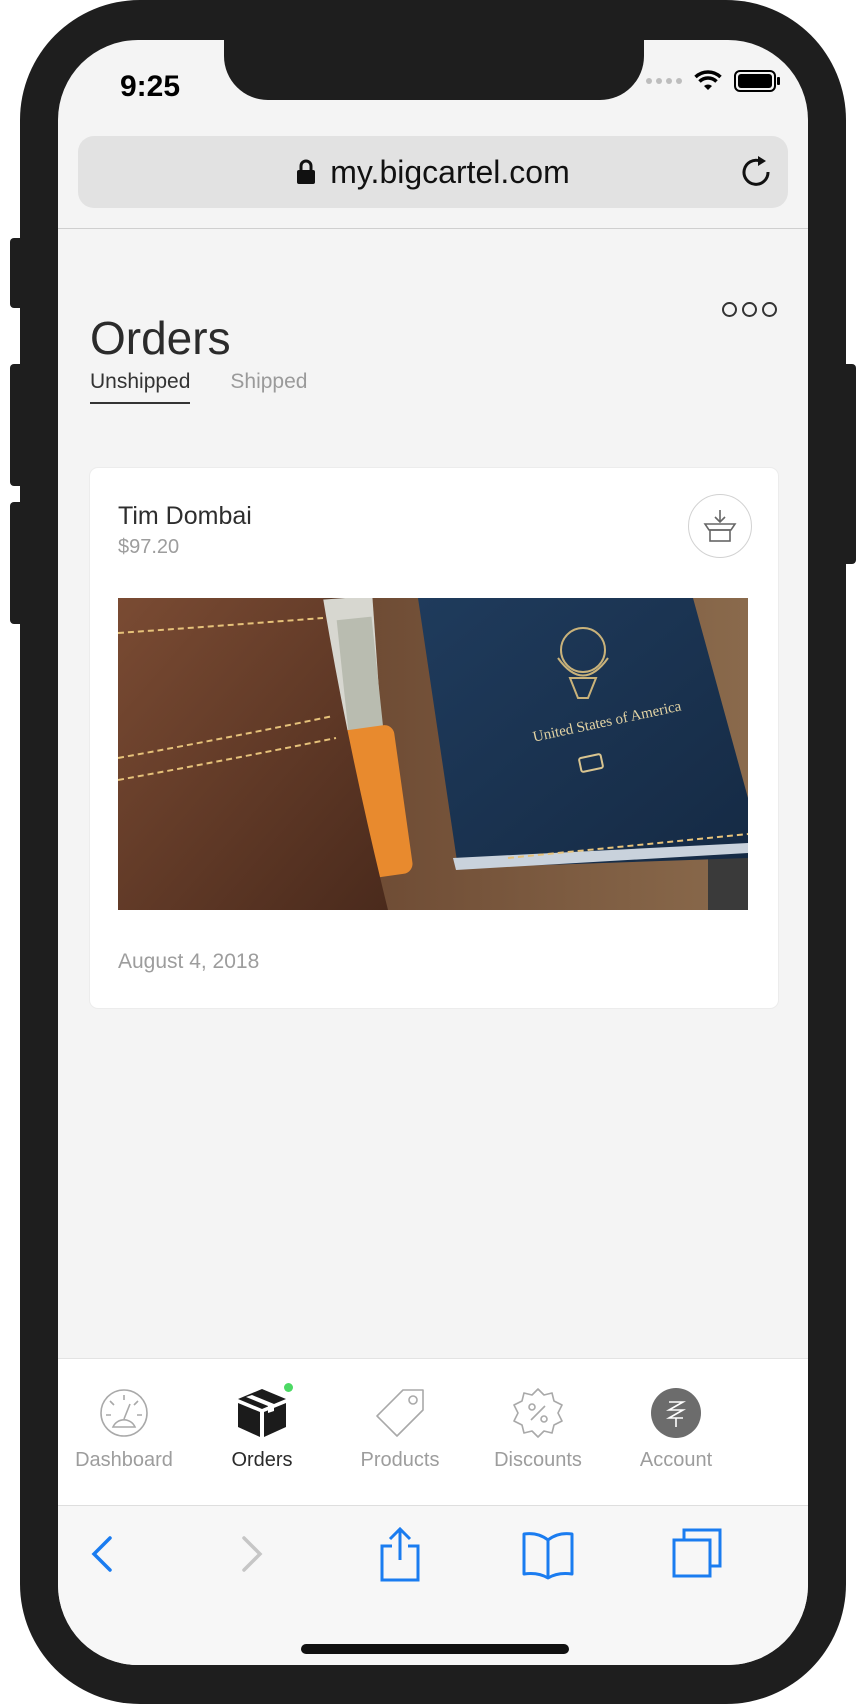 The image size is (866, 1707). I want to click on tabbar-label-orders: Orders, so click(262, 1460).